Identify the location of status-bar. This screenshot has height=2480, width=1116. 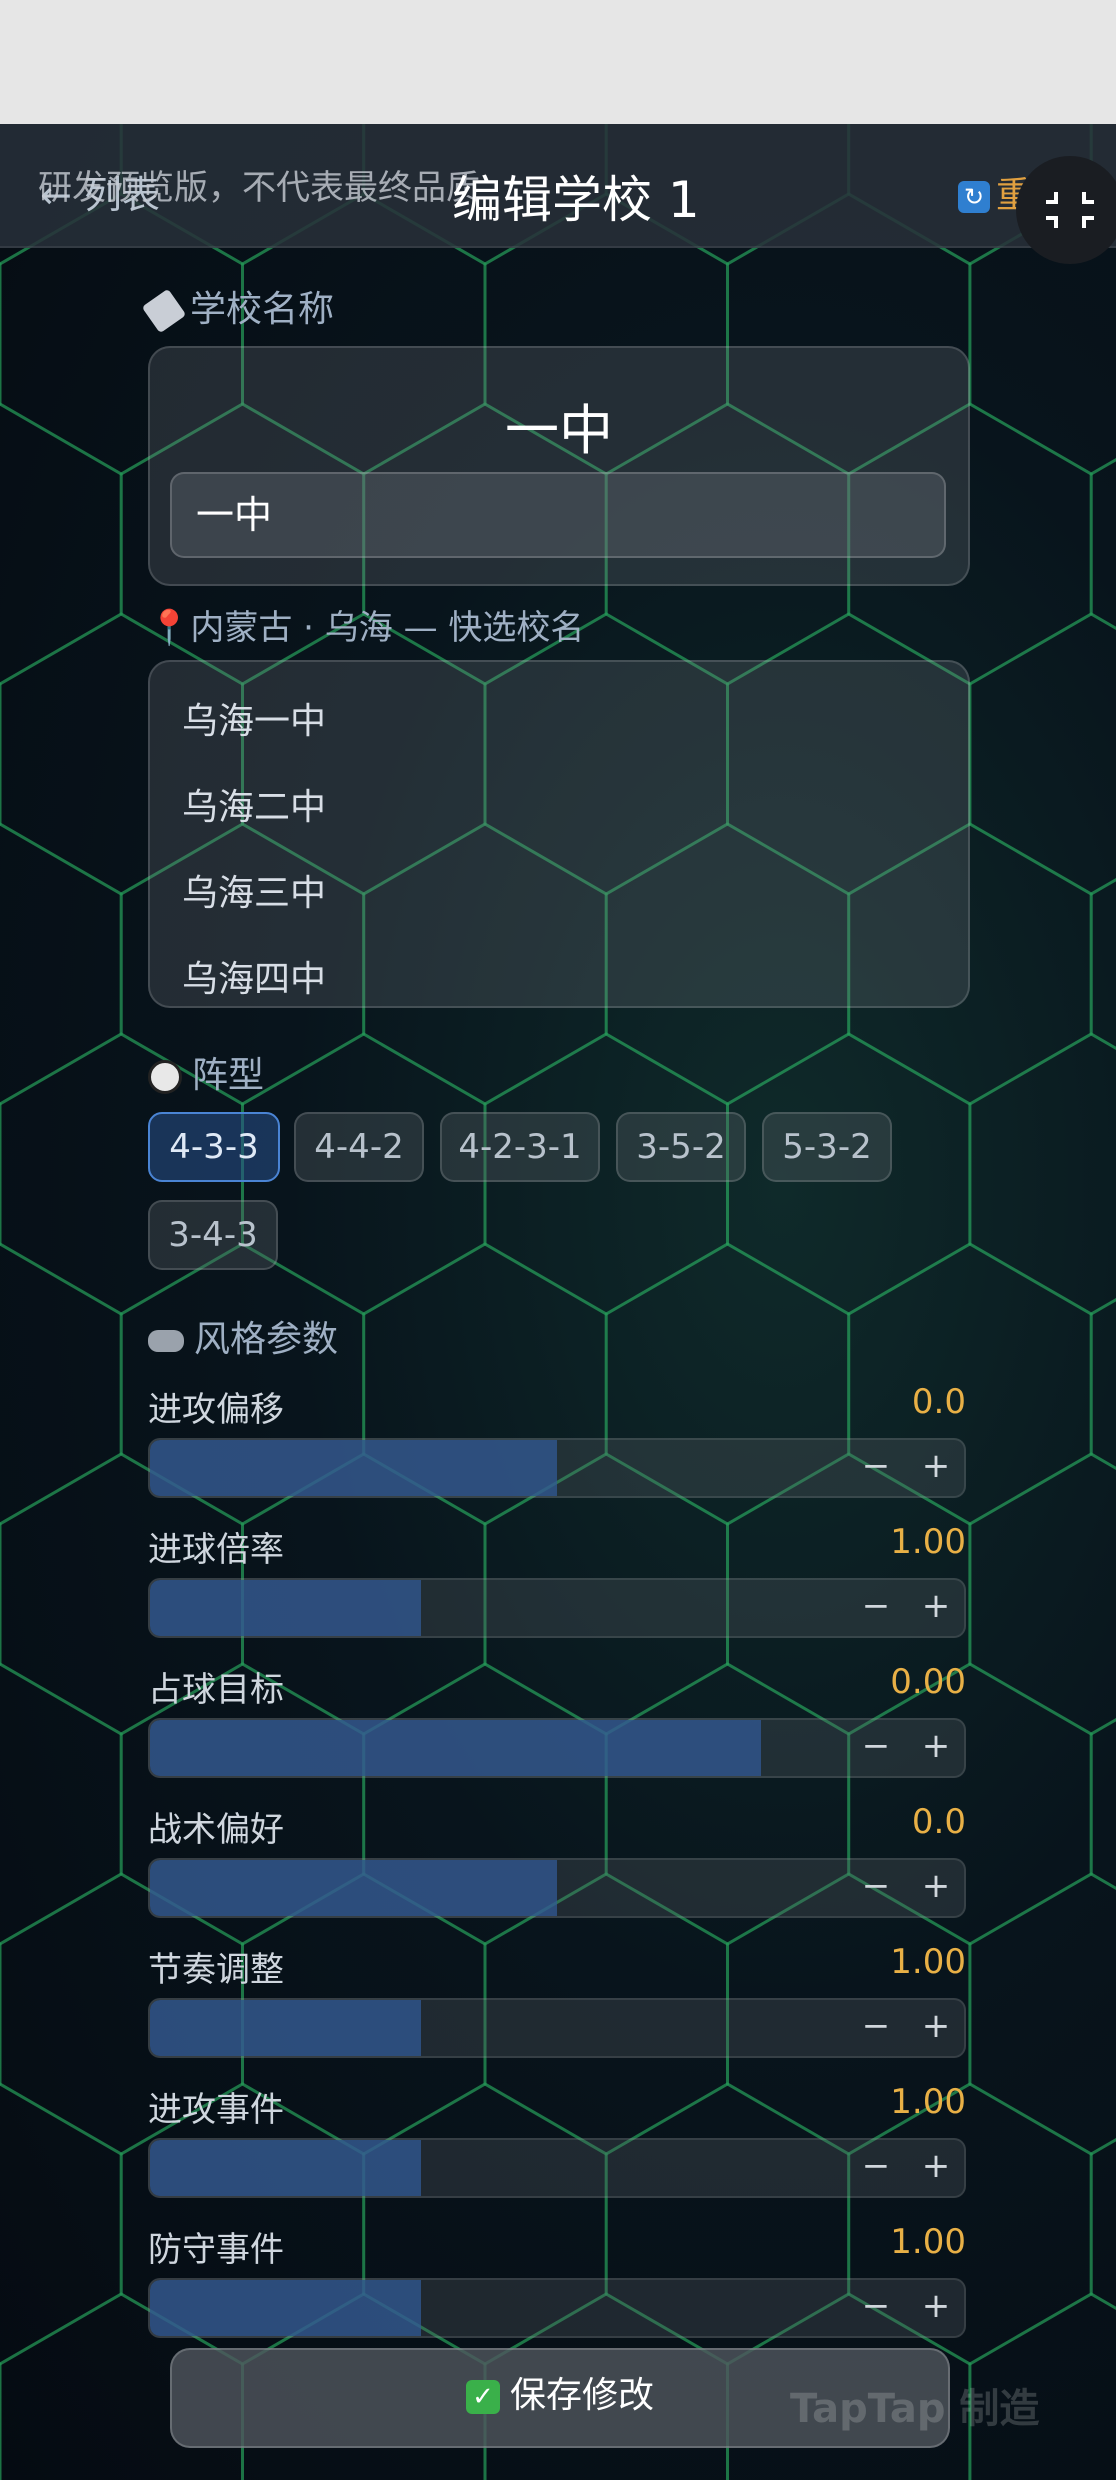
(558, 62).